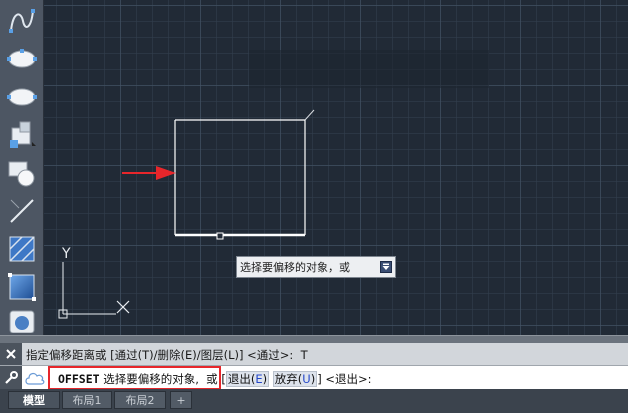  Describe the element at coordinates (22, 321) in the screenshot. I see `region-icon` at that location.